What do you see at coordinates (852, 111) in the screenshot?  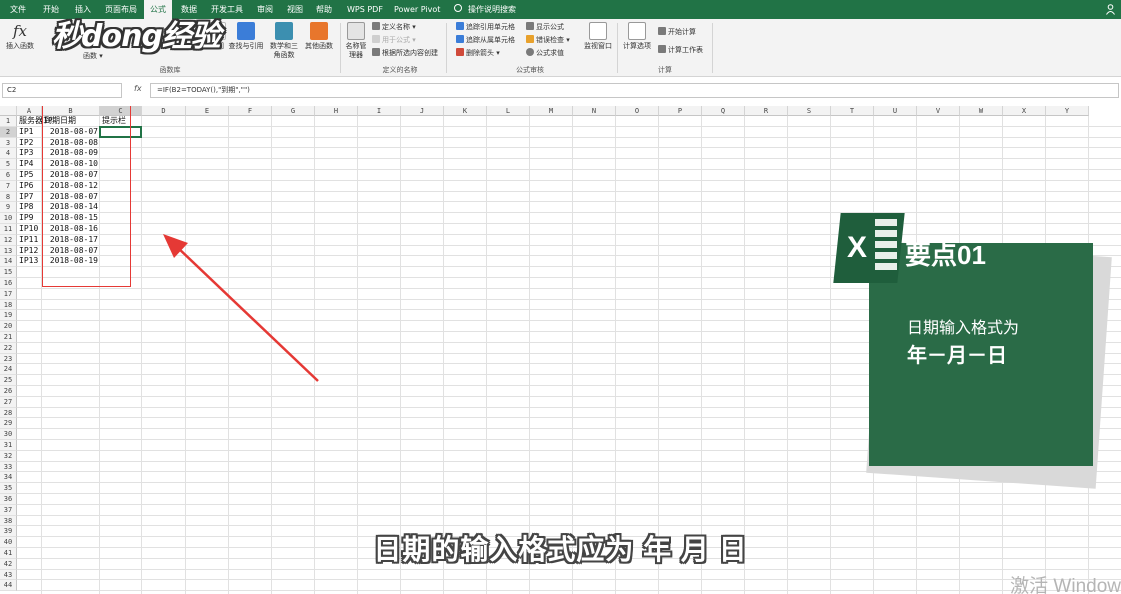 I see `column-header: T` at bounding box center [852, 111].